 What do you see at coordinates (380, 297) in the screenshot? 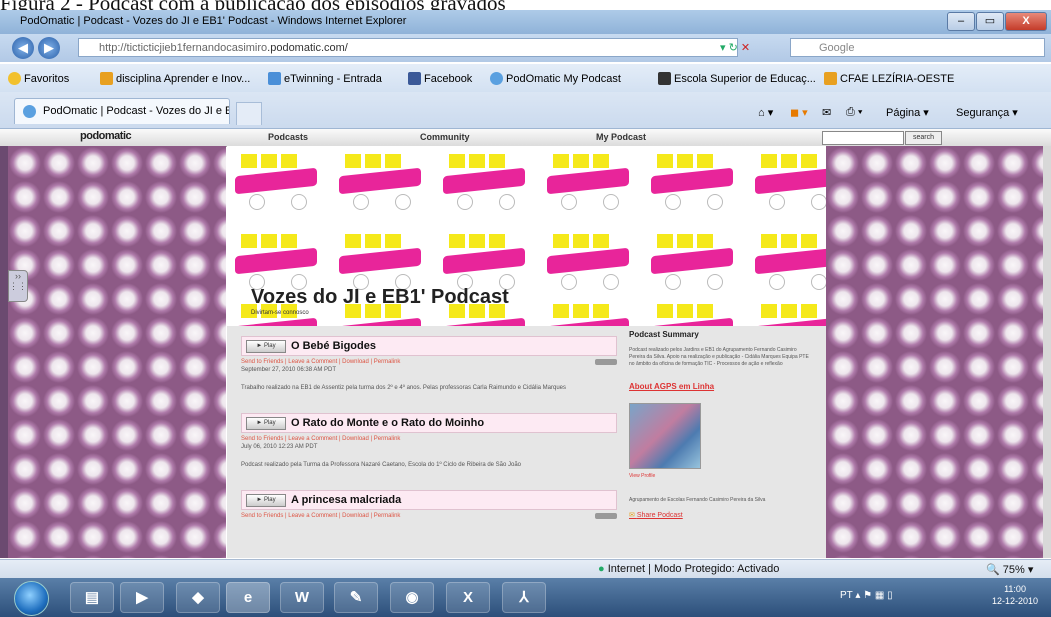
I see `podcast-title: Vozes do JI e EB1' Podcast` at bounding box center [380, 297].